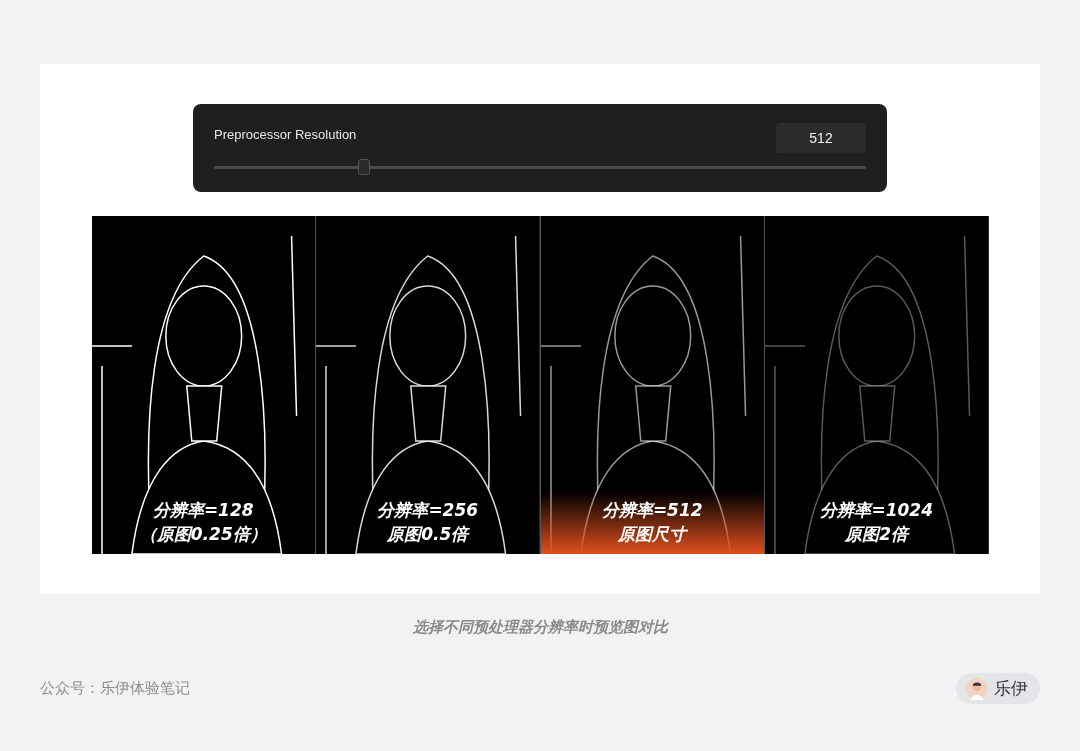  What do you see at coordinates (877, 534) in the screenshot?
I see `scale-label: 原图2倍` at bounding box center [877, 534].